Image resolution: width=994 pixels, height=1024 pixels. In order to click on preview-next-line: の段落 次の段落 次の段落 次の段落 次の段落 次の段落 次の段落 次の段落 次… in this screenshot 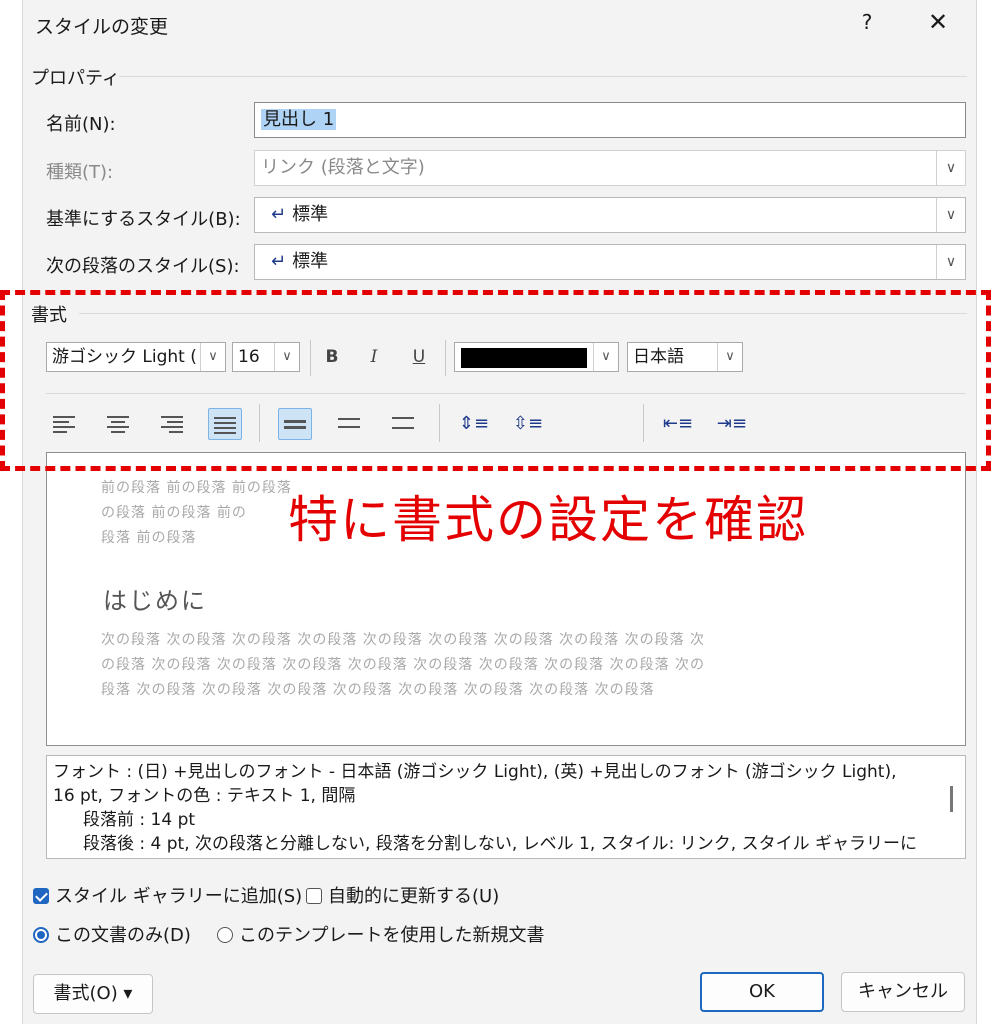, I will do `click(403, 665)`.